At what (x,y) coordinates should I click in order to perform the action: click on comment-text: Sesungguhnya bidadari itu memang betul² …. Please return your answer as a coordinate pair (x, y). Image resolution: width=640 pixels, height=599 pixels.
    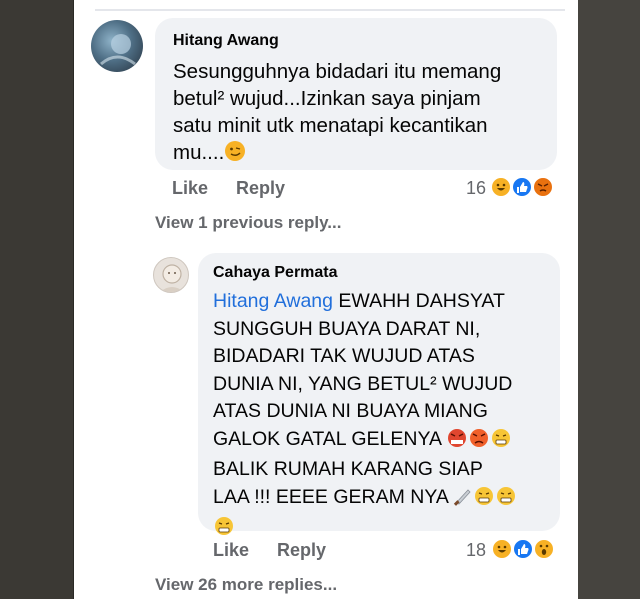
    Looking at the image, I should click on (363, 113).